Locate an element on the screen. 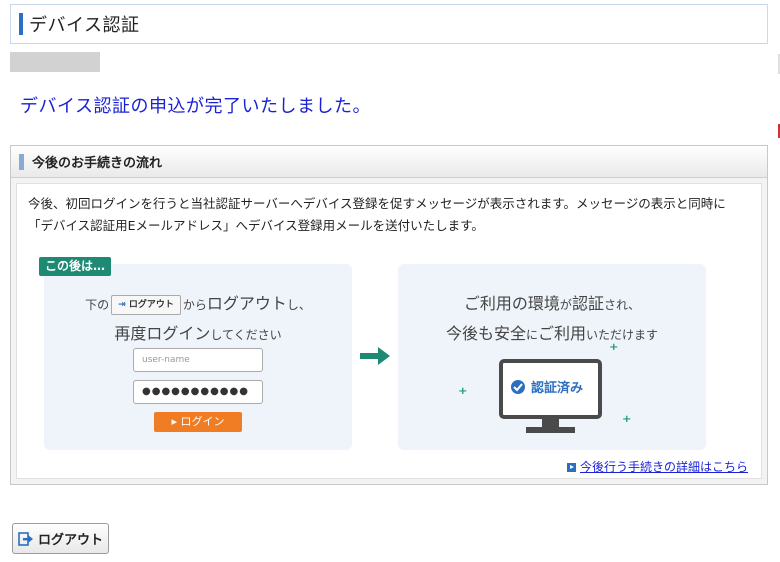 The width and height of the screenshot is (780, 562). password-sample-field: ●●●●●●●●●●● is located at coordinates (198, 392).